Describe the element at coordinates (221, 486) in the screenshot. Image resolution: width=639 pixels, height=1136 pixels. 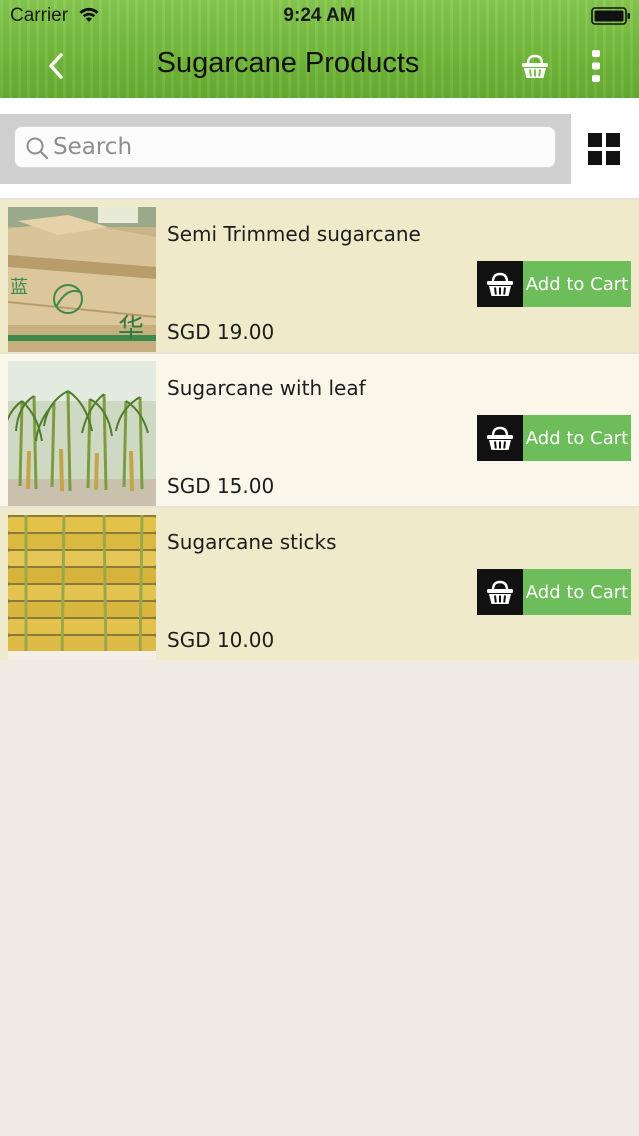
I see `product-price: SGD 15.00` at that location.